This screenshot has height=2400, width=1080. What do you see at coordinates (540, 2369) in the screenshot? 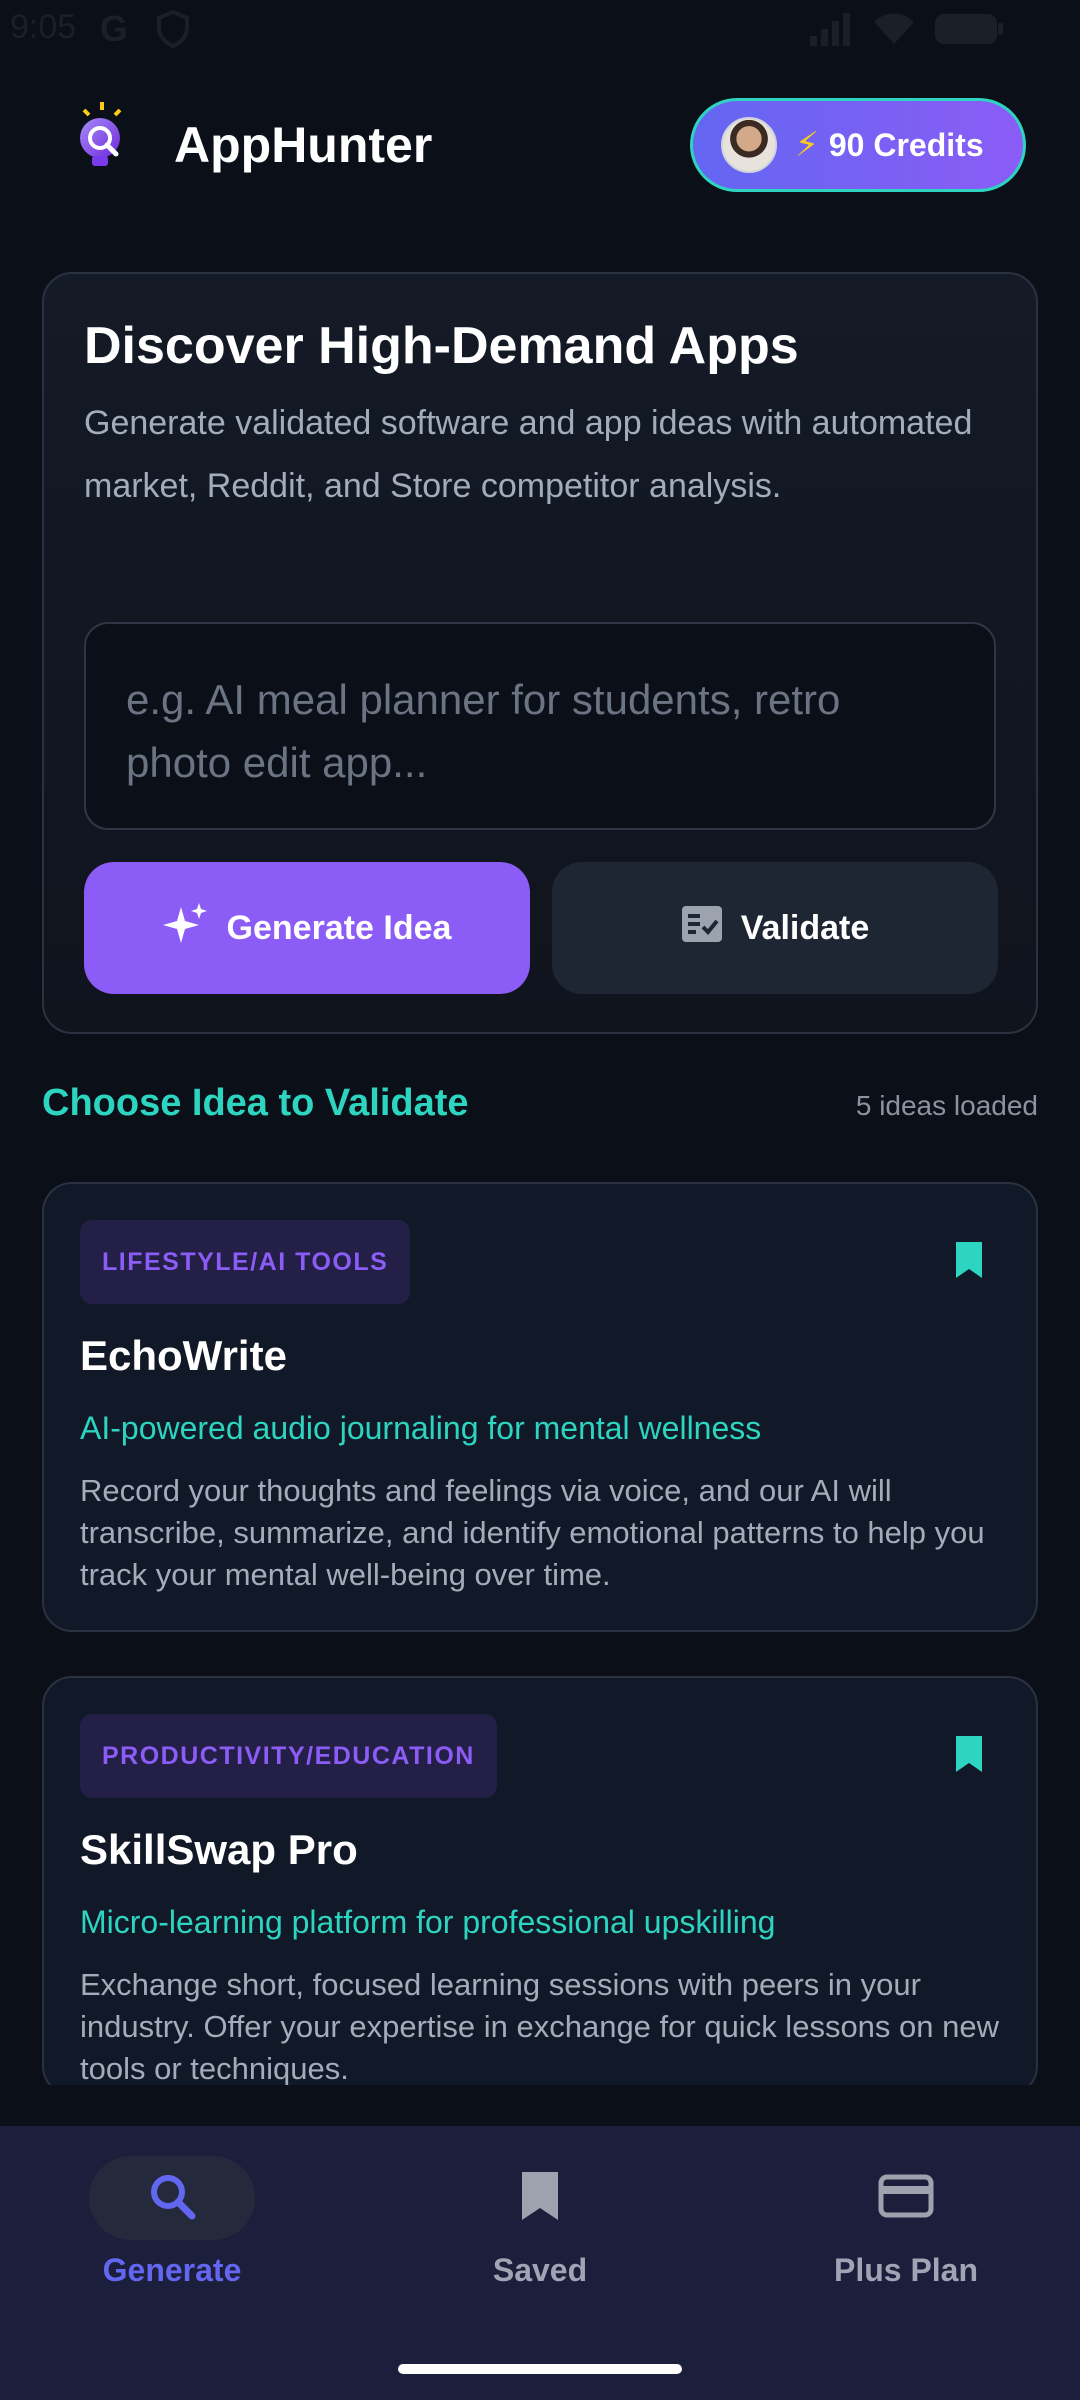
I see `home-indicator` at bounding box center [540, 2369].